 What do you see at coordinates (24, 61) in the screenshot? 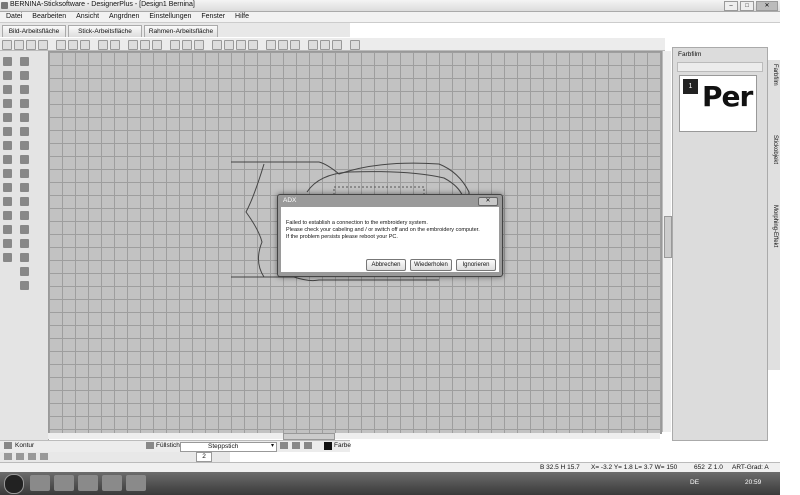
I see `ellipse-tool-icon` at bounding box center [24, 61].